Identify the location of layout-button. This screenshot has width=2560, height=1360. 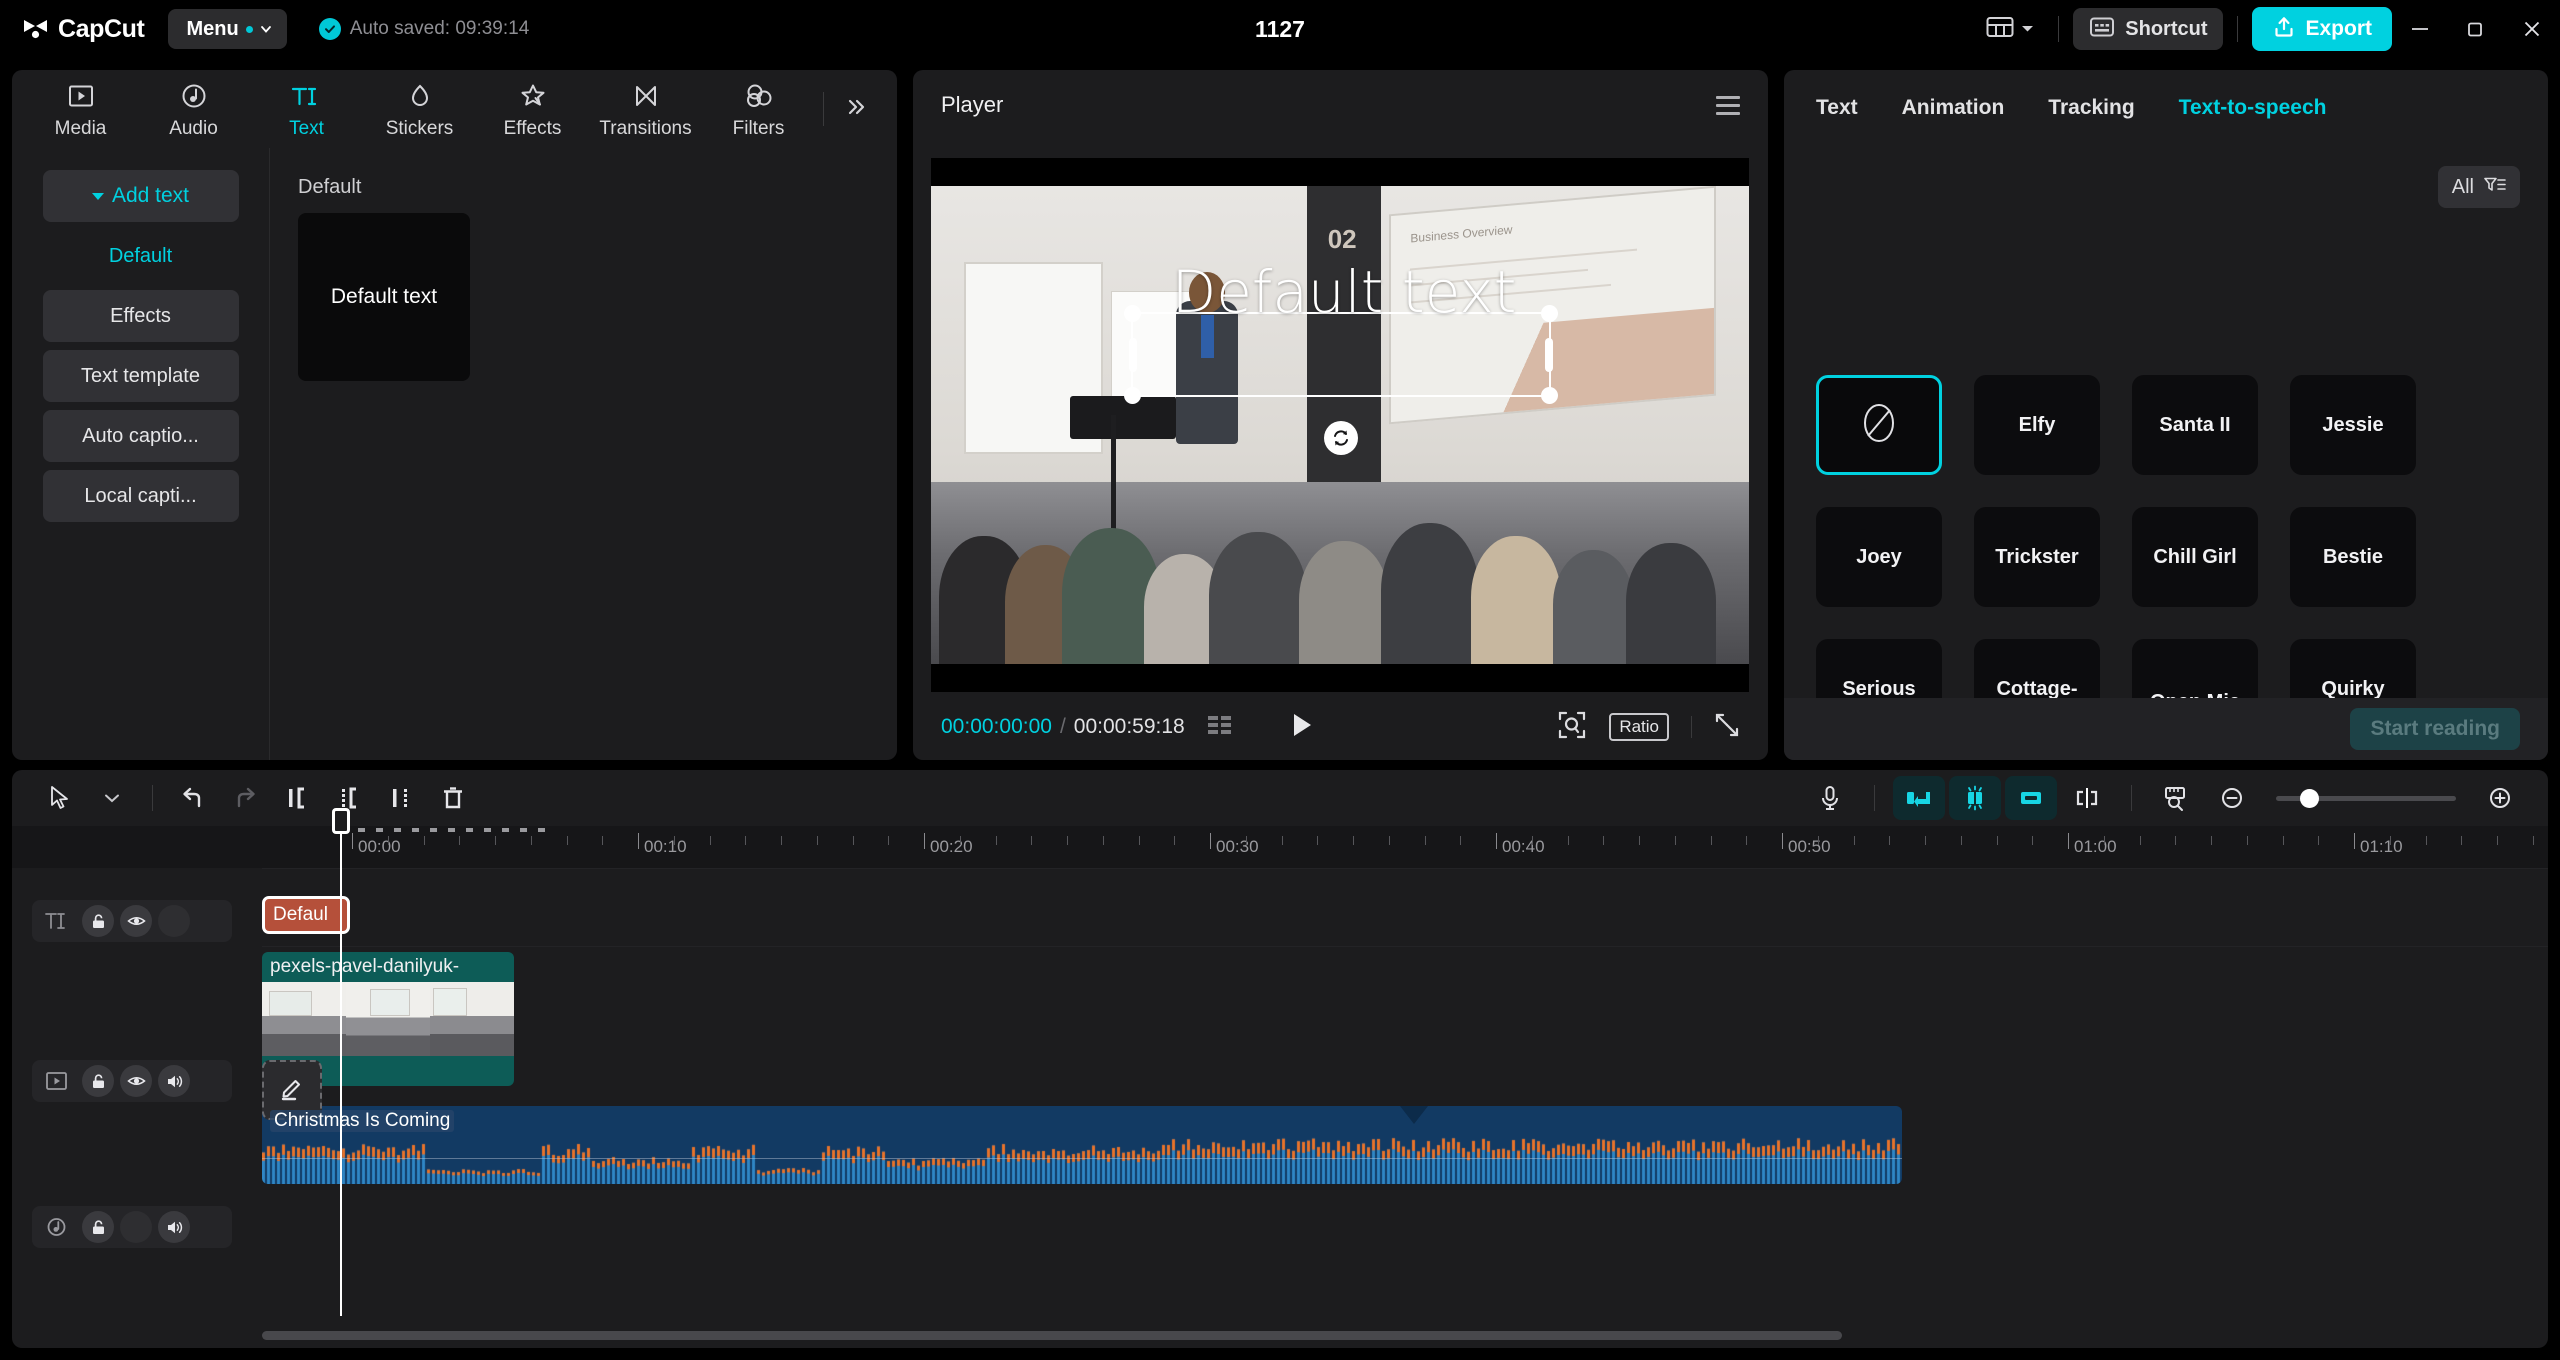
(2010, 29).